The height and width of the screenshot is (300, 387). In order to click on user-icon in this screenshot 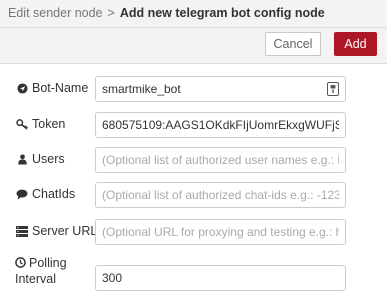, I will do `click(22, 159)`.